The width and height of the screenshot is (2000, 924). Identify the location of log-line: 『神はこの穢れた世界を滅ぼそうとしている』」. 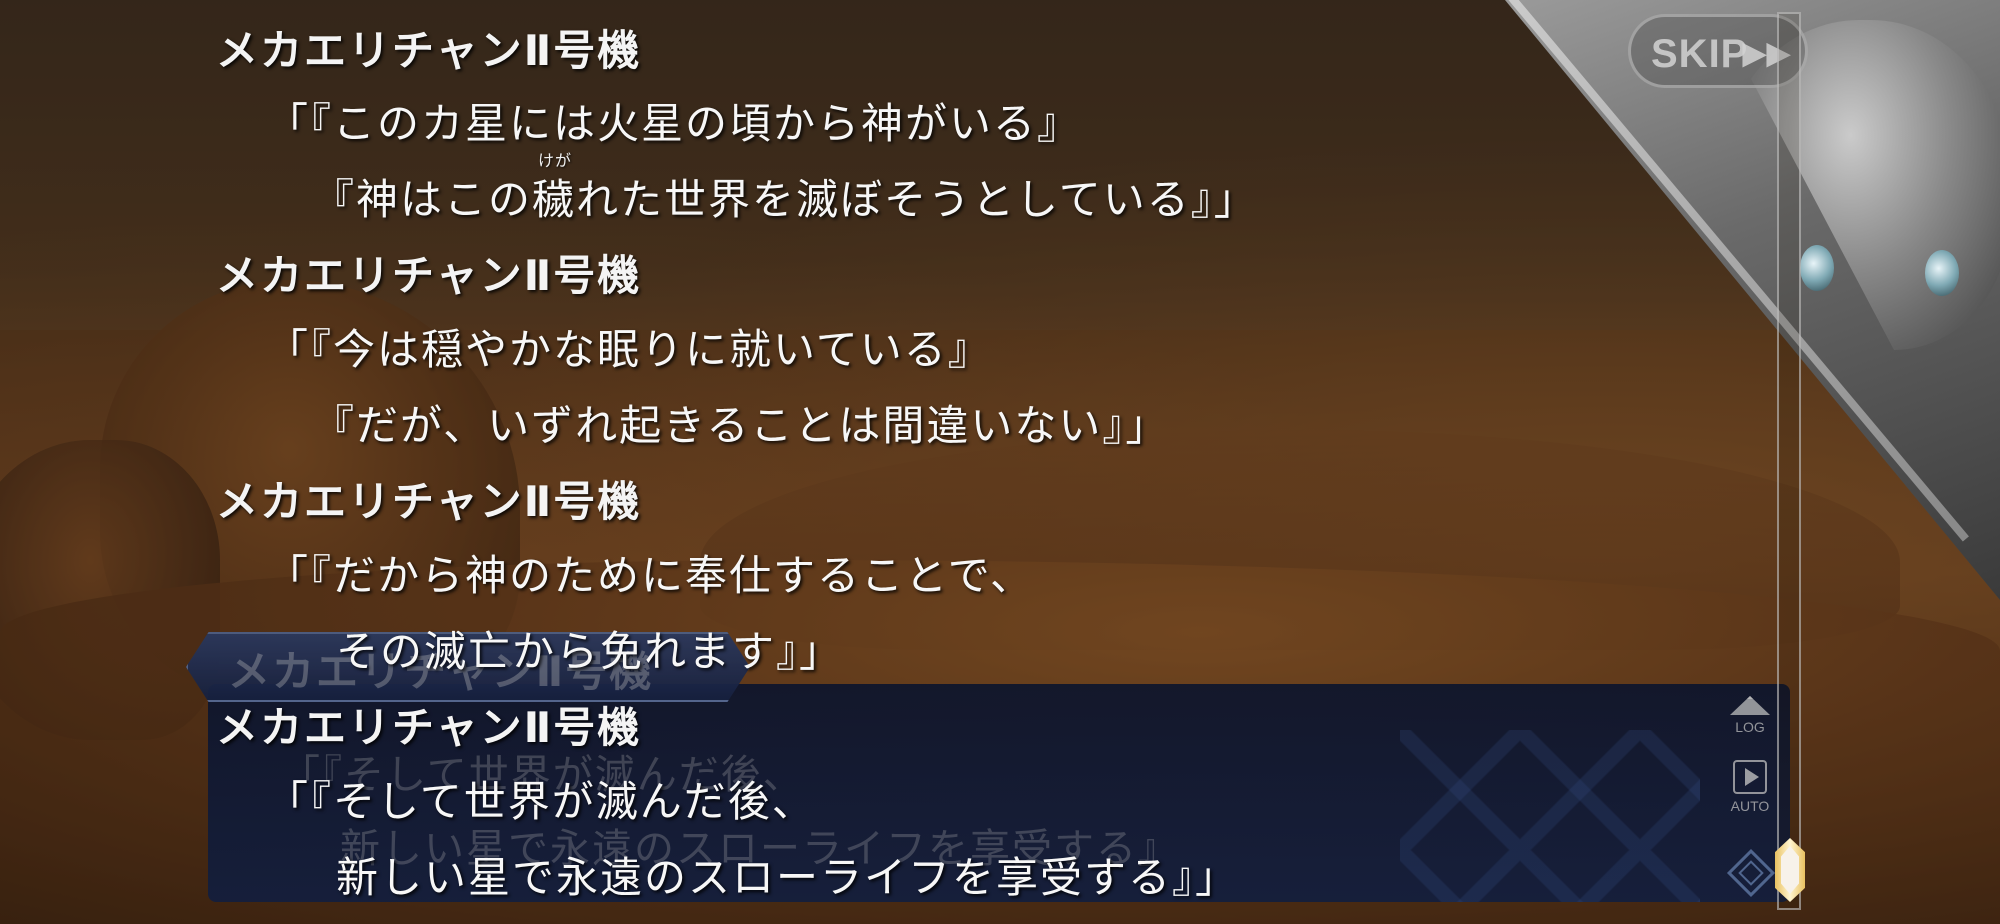
(785, 199).